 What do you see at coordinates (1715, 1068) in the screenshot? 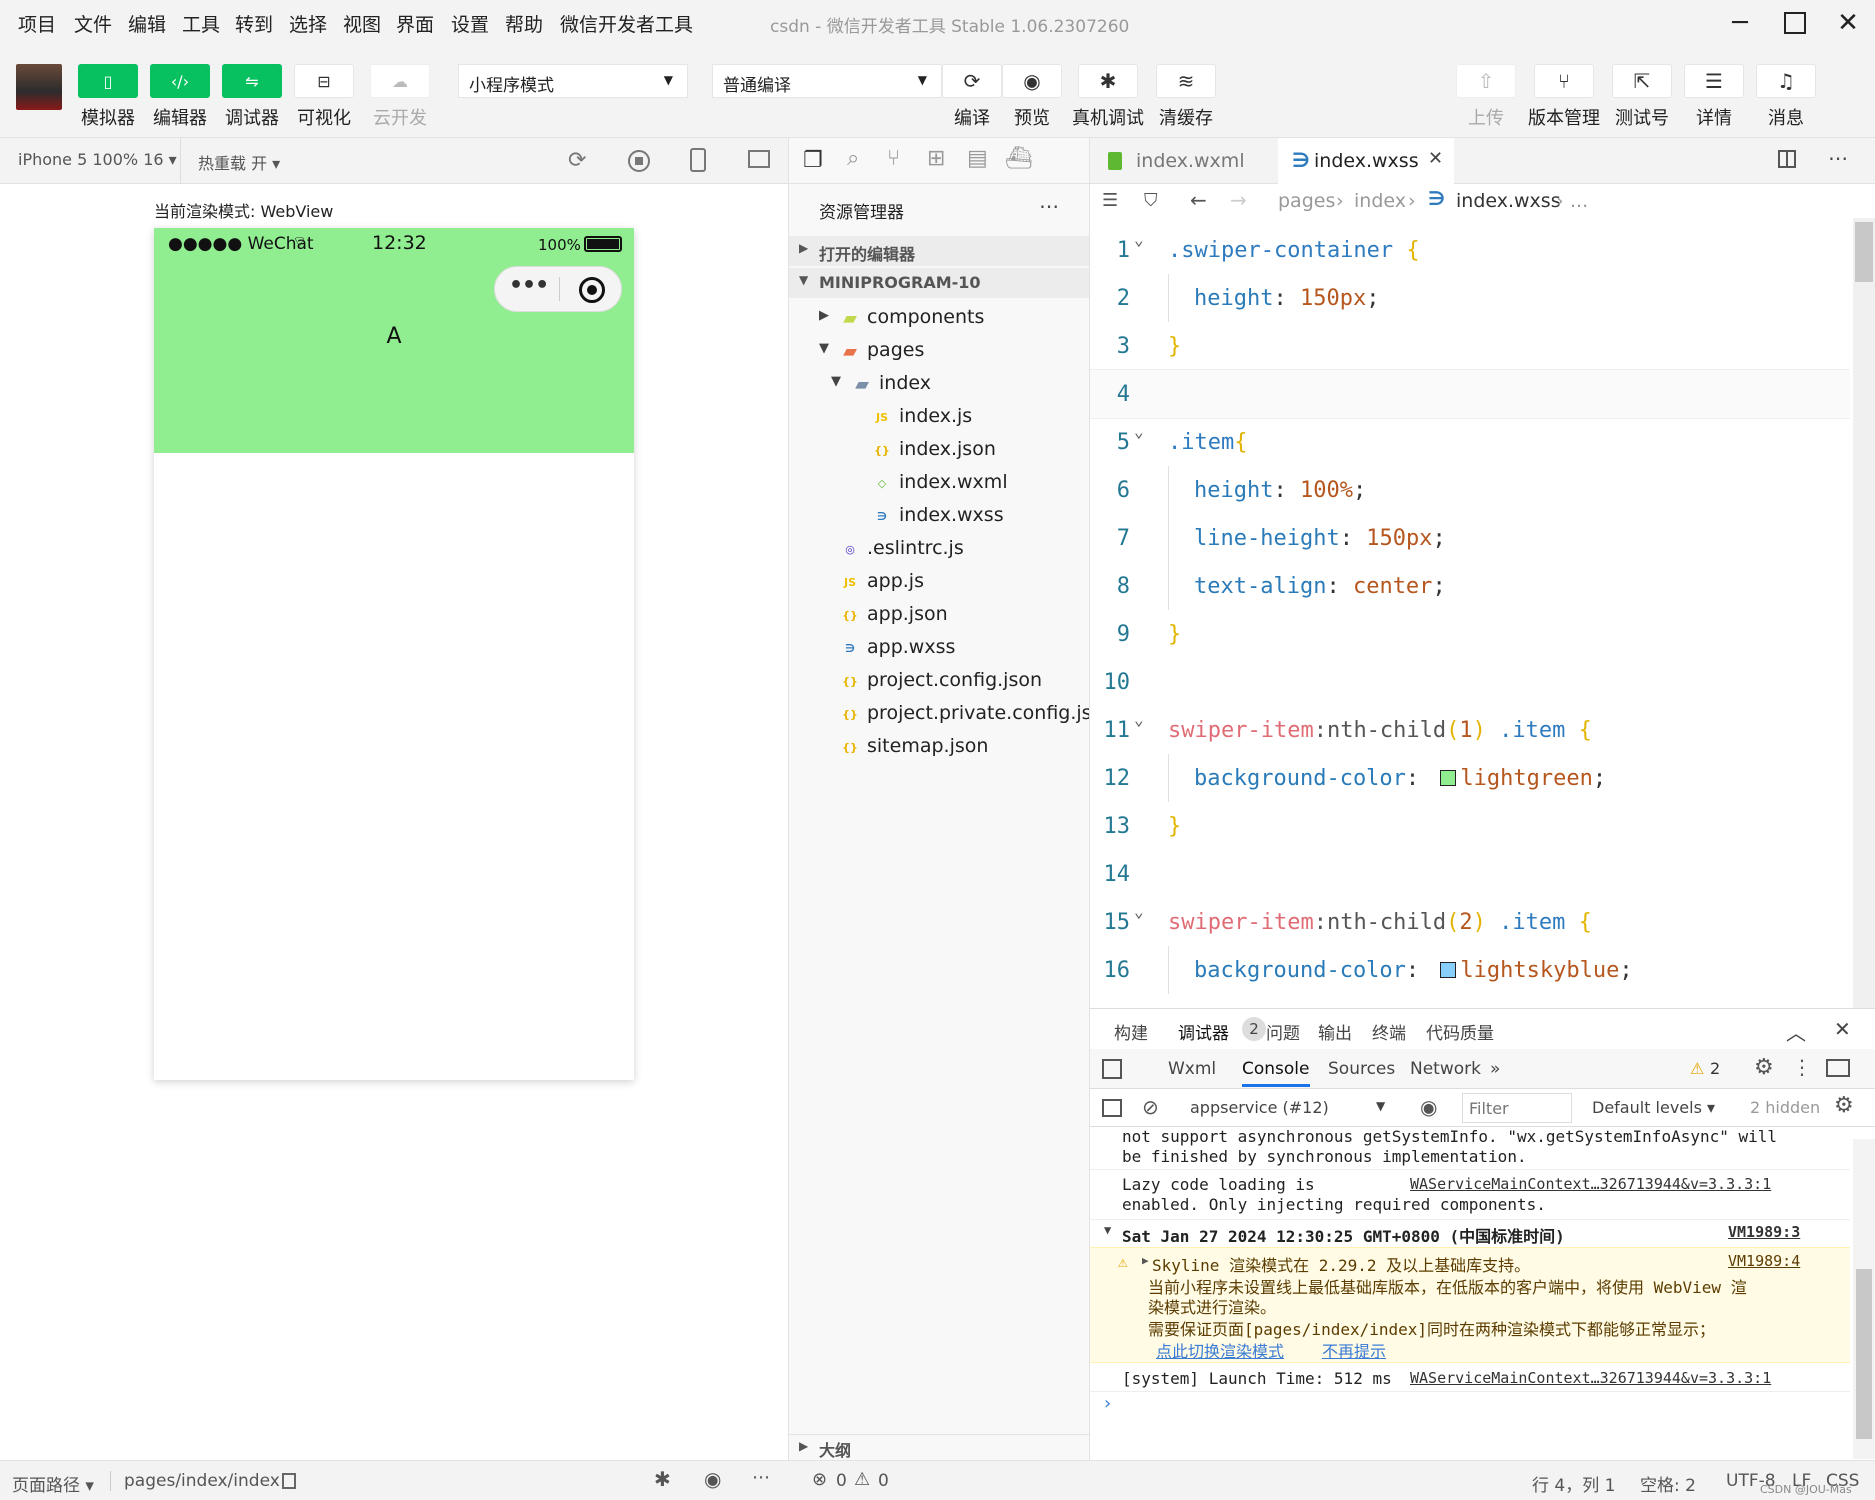
I see `warning-count: 2` at bounding box center [1715, 1068].